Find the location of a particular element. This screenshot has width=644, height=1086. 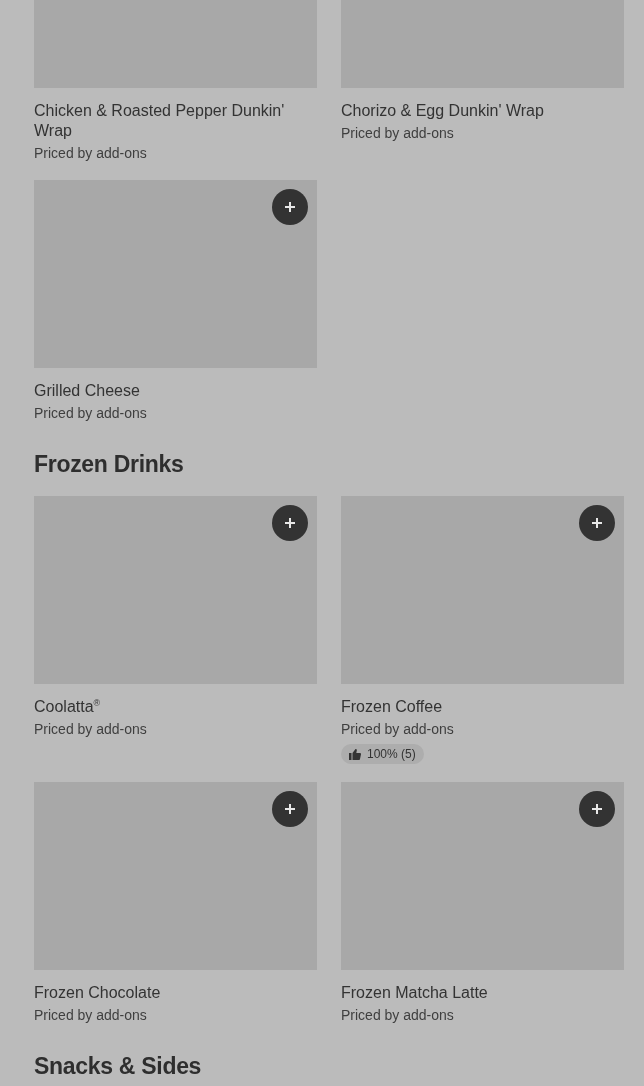

item-name: Coolatta$^{®}$ is located at coordinates (68, 707).